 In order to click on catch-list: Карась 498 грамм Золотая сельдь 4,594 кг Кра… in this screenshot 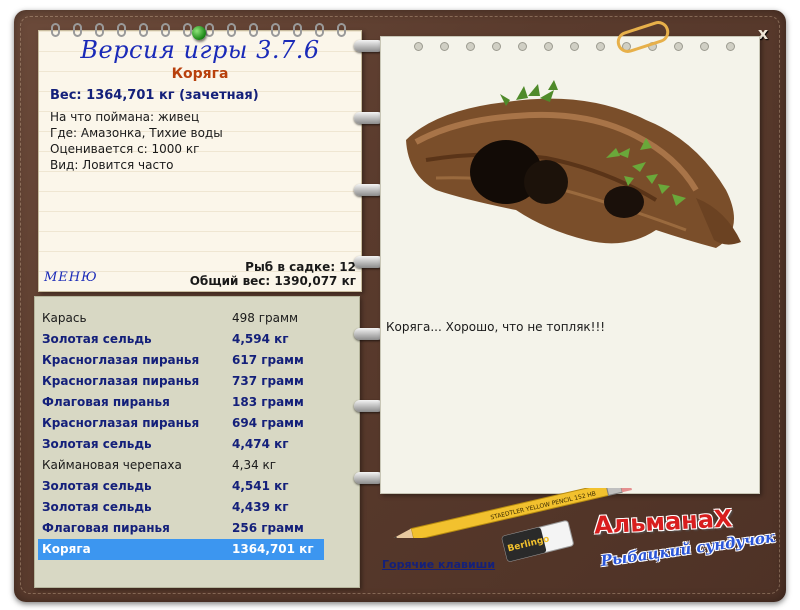, I will do `click(181, 434)`.